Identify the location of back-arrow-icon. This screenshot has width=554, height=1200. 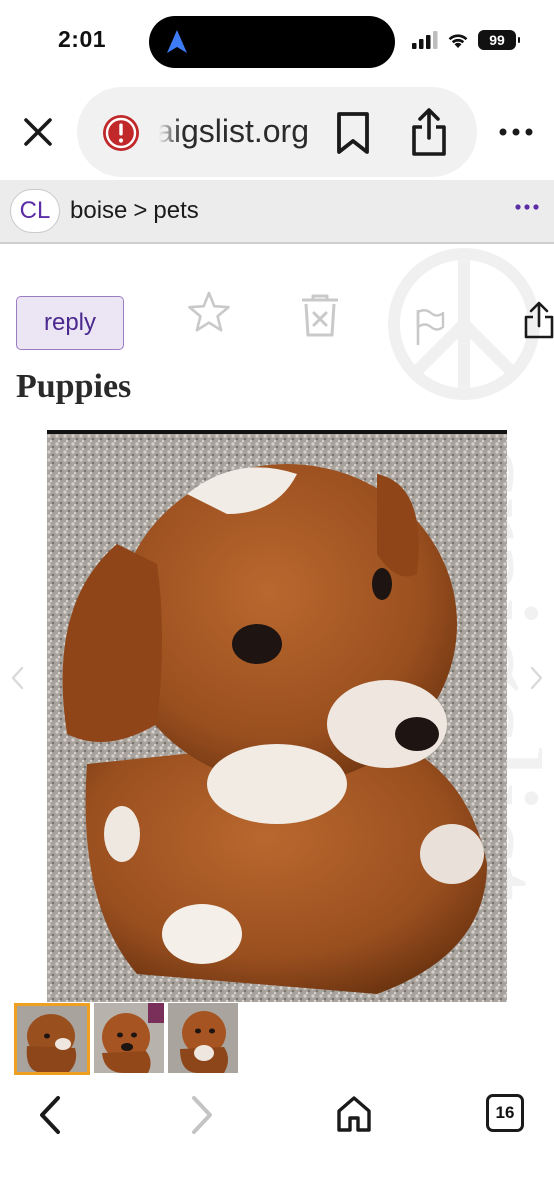
(50, 1115).